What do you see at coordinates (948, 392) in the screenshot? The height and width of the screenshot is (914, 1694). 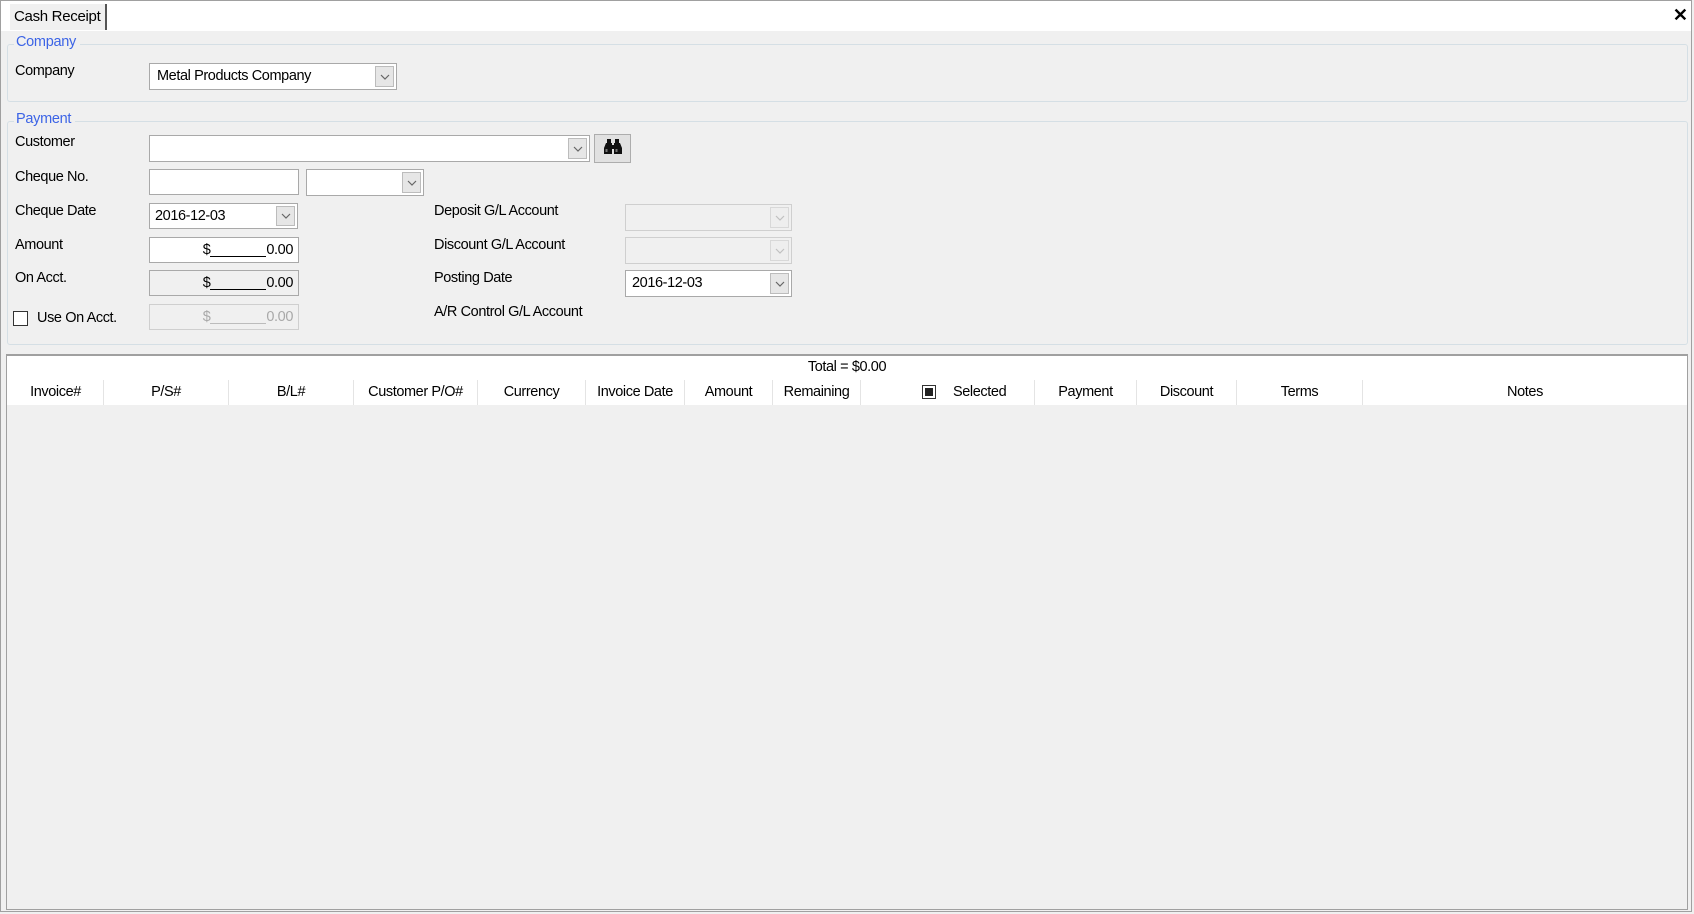 I see `column-header-selected: Selected` at bounding box center [948, 392].